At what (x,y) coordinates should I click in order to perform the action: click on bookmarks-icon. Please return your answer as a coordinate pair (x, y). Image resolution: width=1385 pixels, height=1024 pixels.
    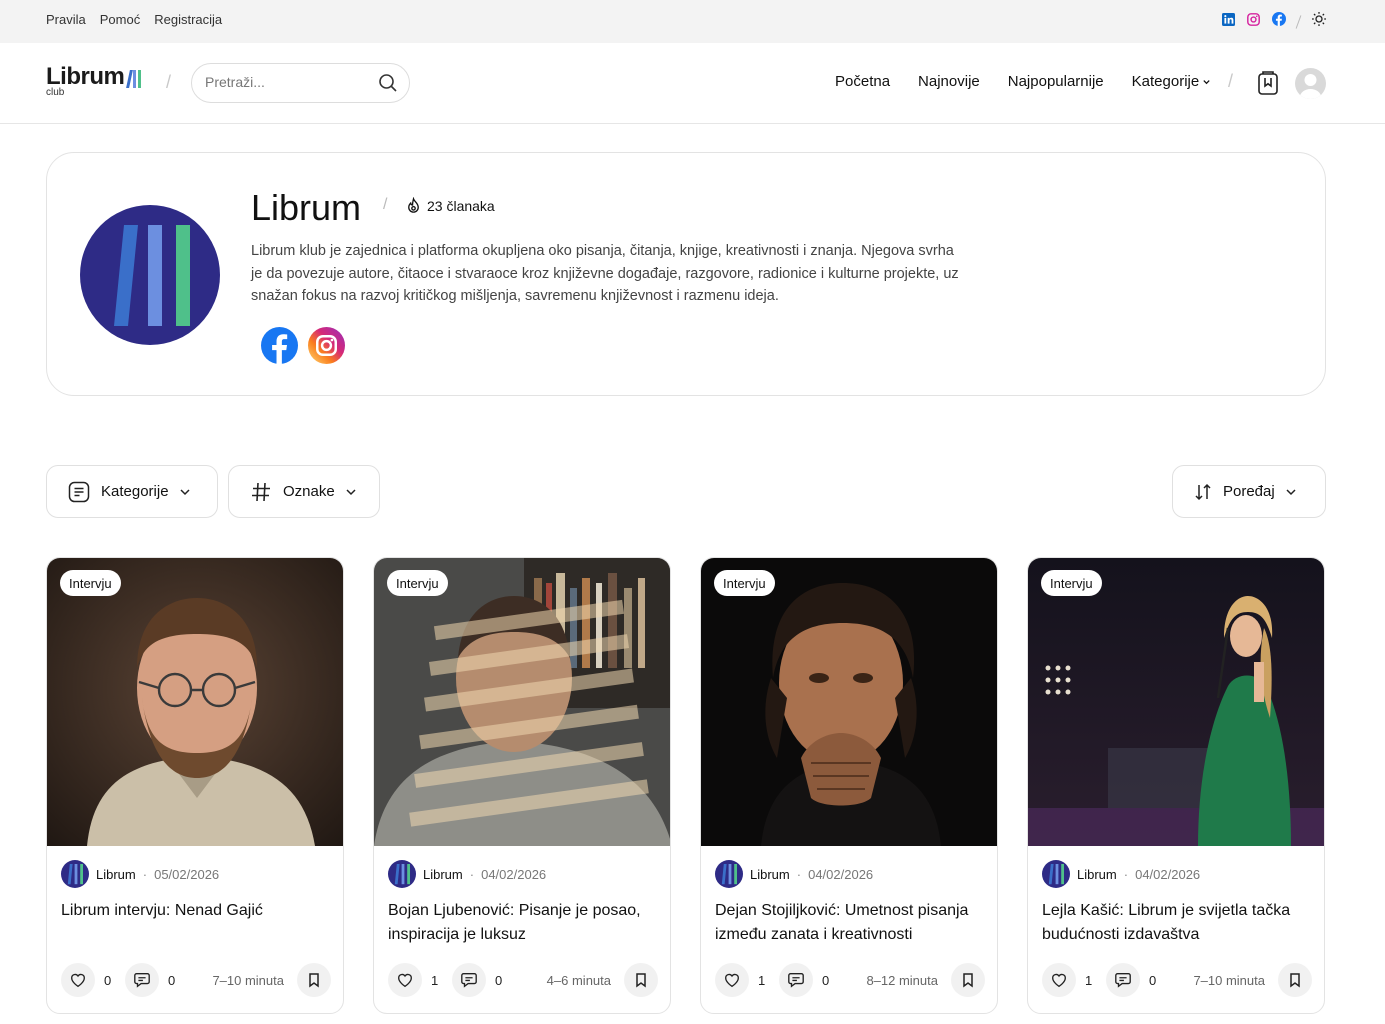
    Looking at the image, I should click on (1268, 85).